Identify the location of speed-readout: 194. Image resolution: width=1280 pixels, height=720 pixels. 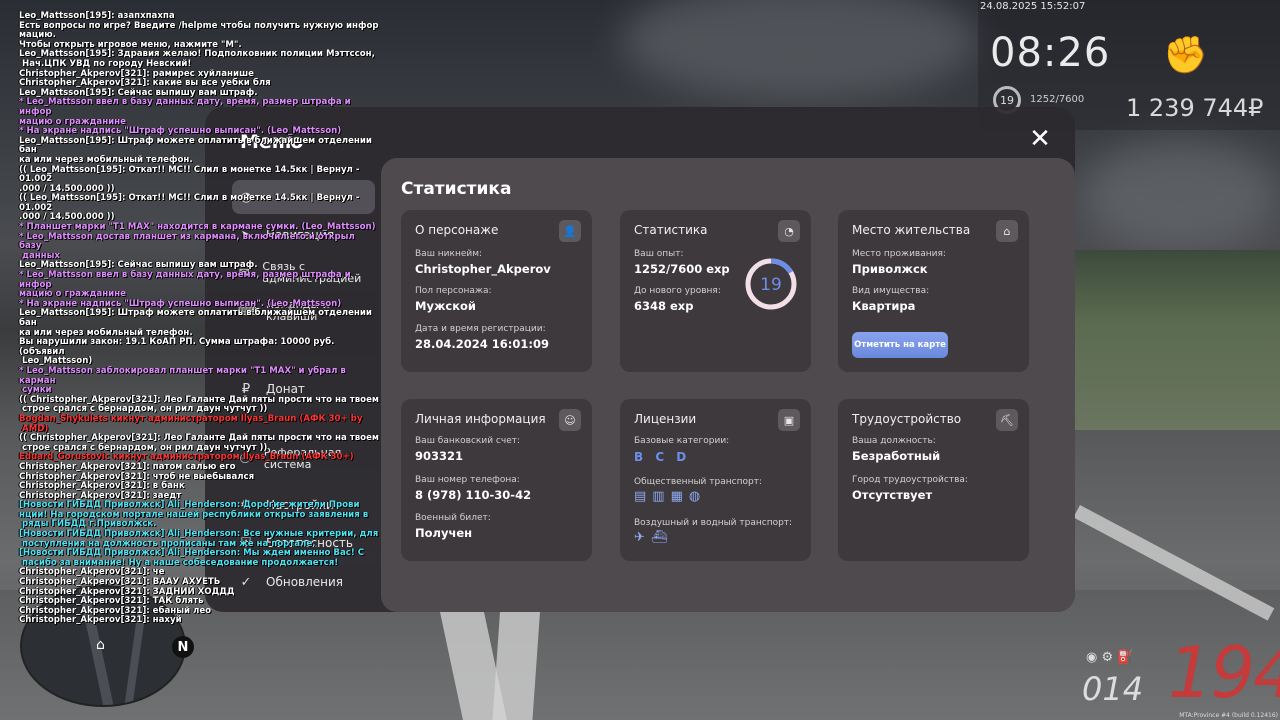
(1224, 673).